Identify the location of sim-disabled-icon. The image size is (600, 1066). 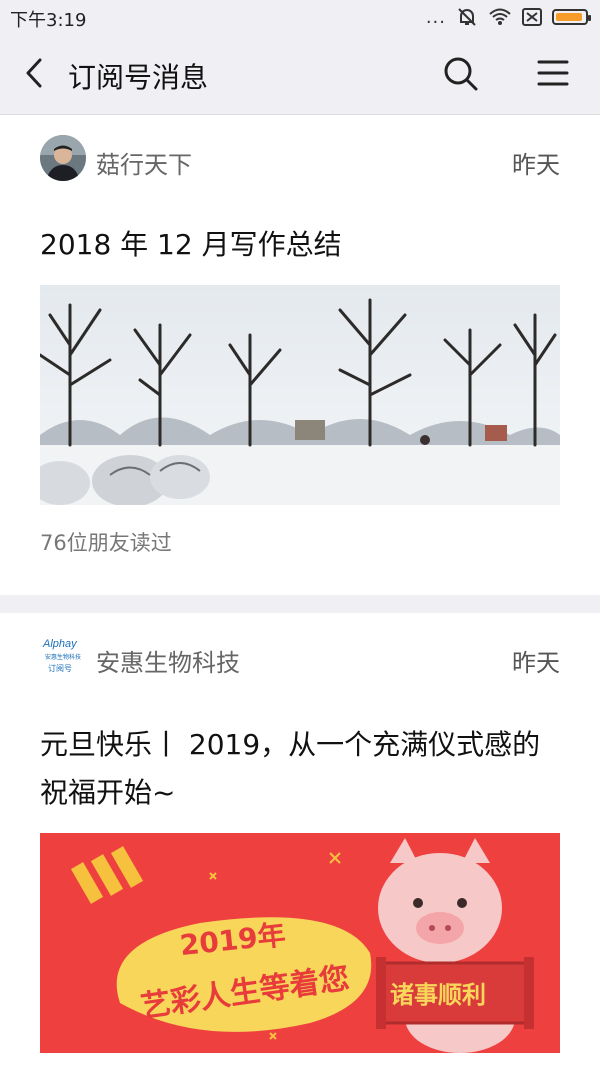
(532, 17).